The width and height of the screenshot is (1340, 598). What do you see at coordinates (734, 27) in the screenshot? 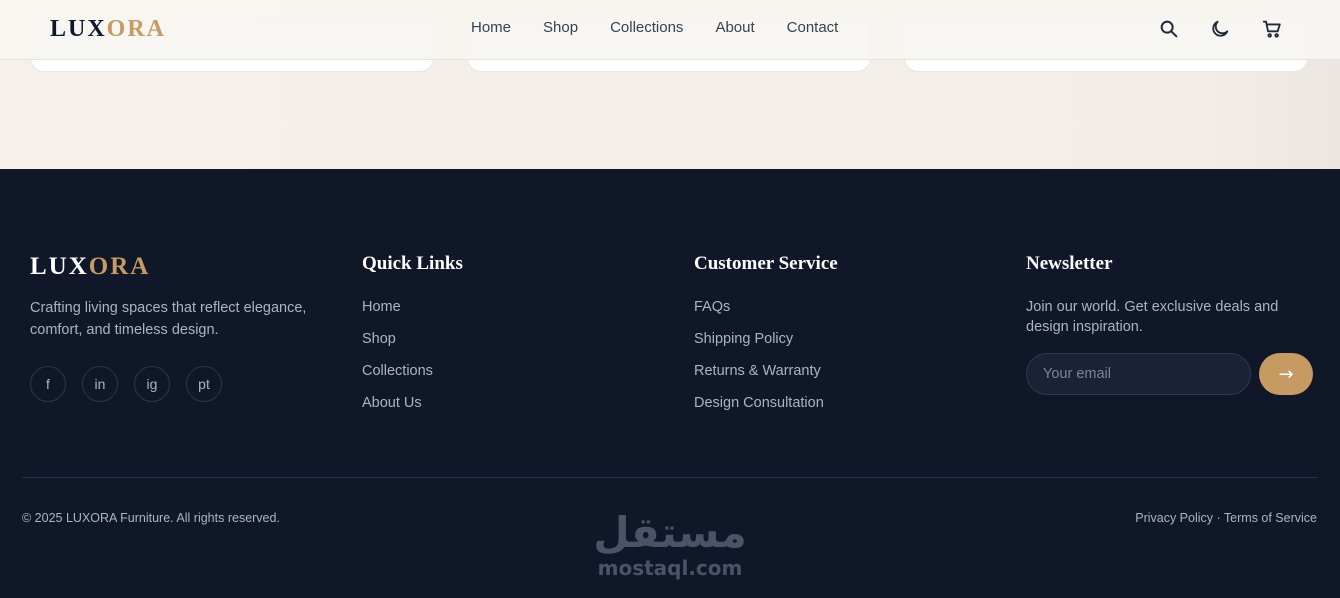
I see `nav-about: About` at bounding box center [734, 27].